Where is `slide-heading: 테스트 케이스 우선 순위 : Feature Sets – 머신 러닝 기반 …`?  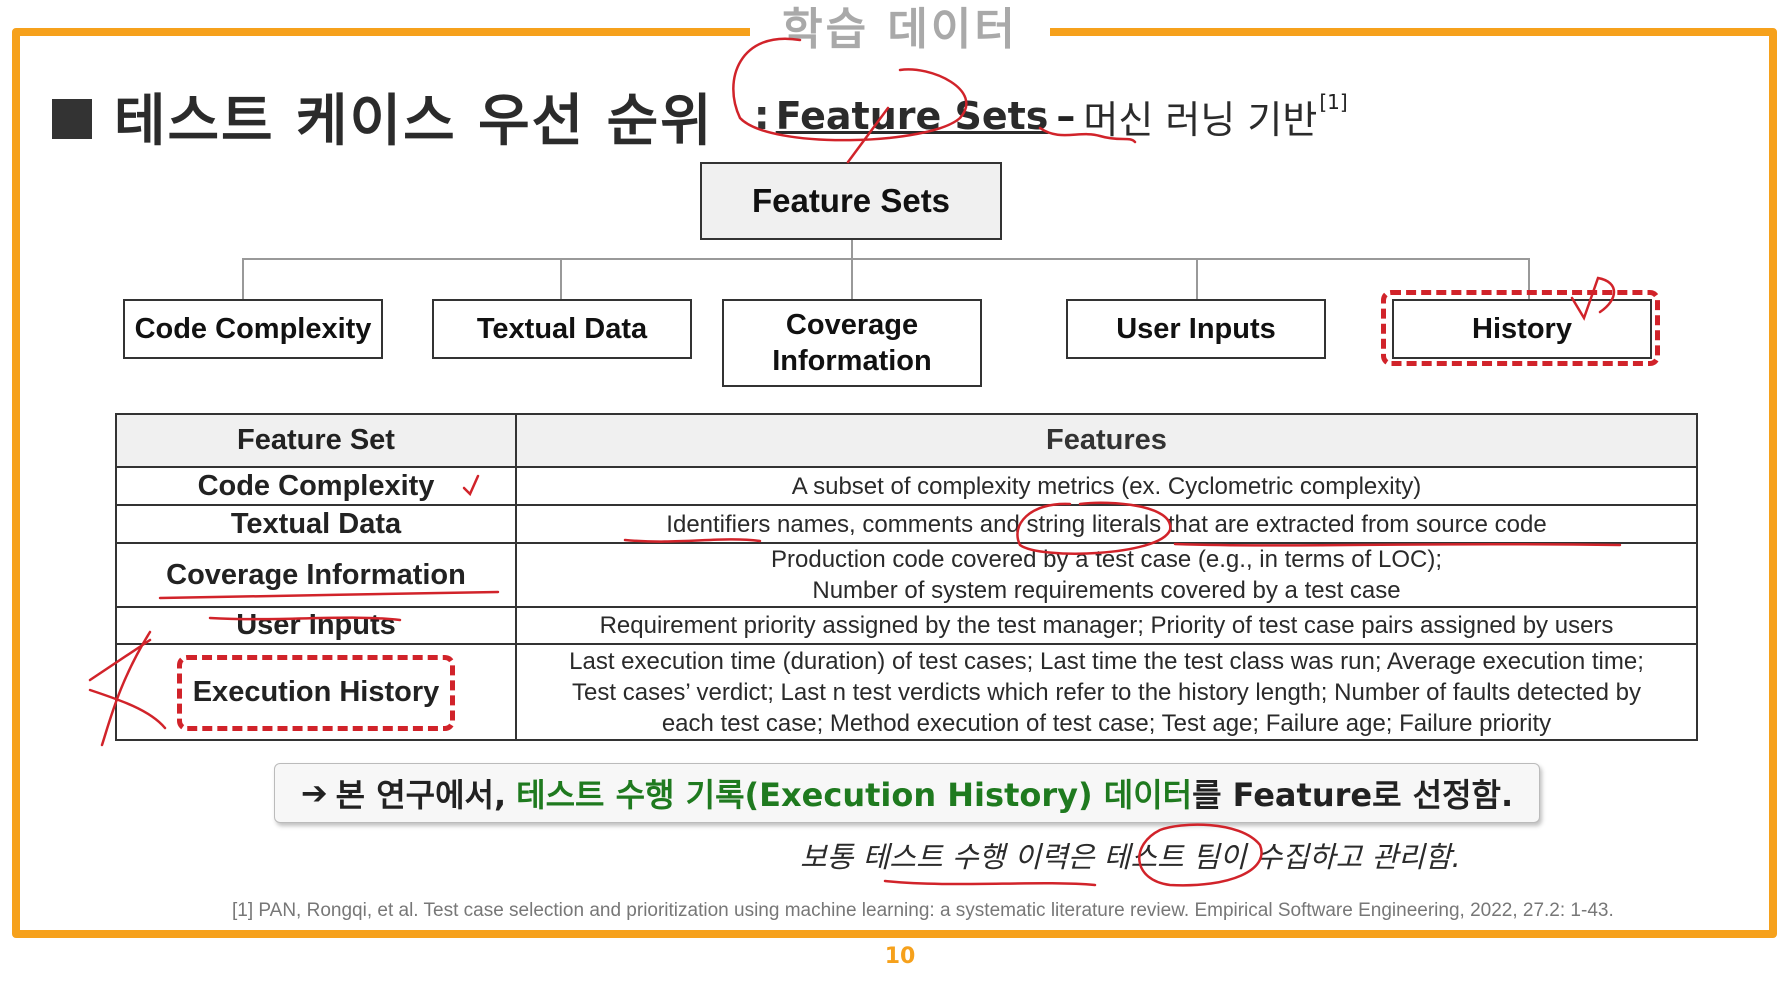 slide-heading: 테스트 케이스 우선 순위 : Feature Sets – 머신 러닝 기반 … is located at coordinates (700, 116).